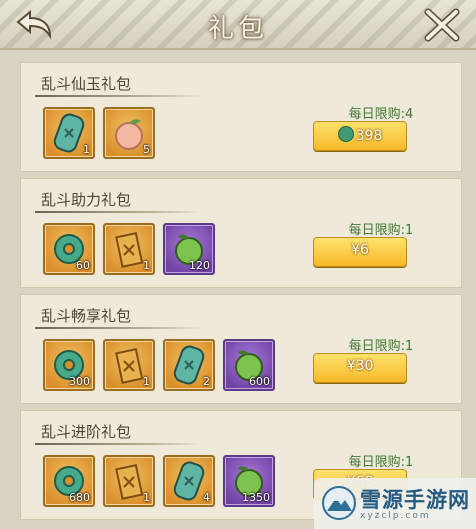 The image size is (476, 529). What do you see at coordinates (69, 481) in the screenshot?
I see `item-slot: 680` at bounding box center [69, 481].